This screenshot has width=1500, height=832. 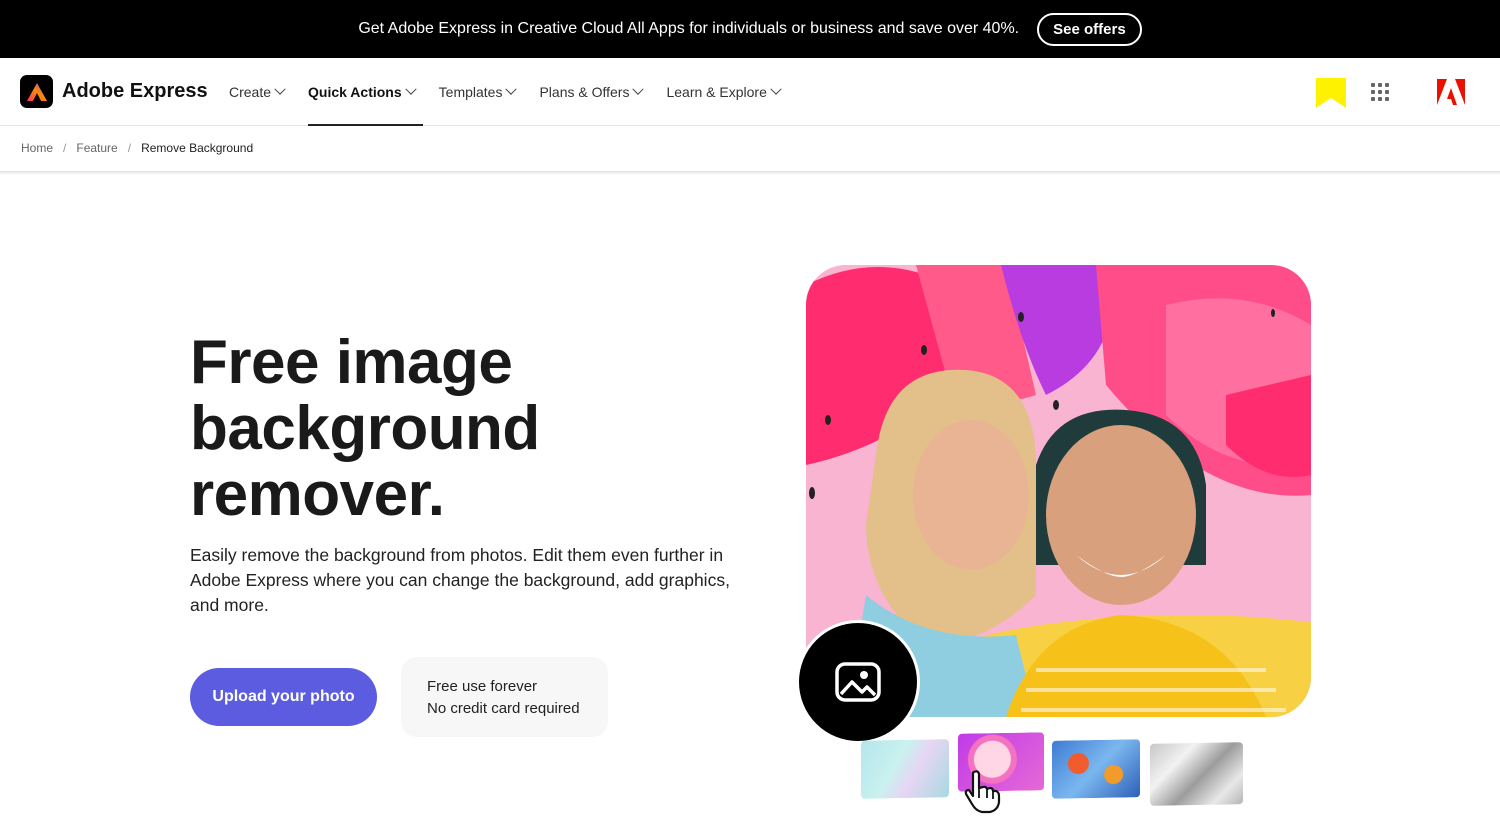 What do you see at coordinates (1380, 92) in the screenshot?
I see `apps-grid-icon` at bounding box center [1380, 92].